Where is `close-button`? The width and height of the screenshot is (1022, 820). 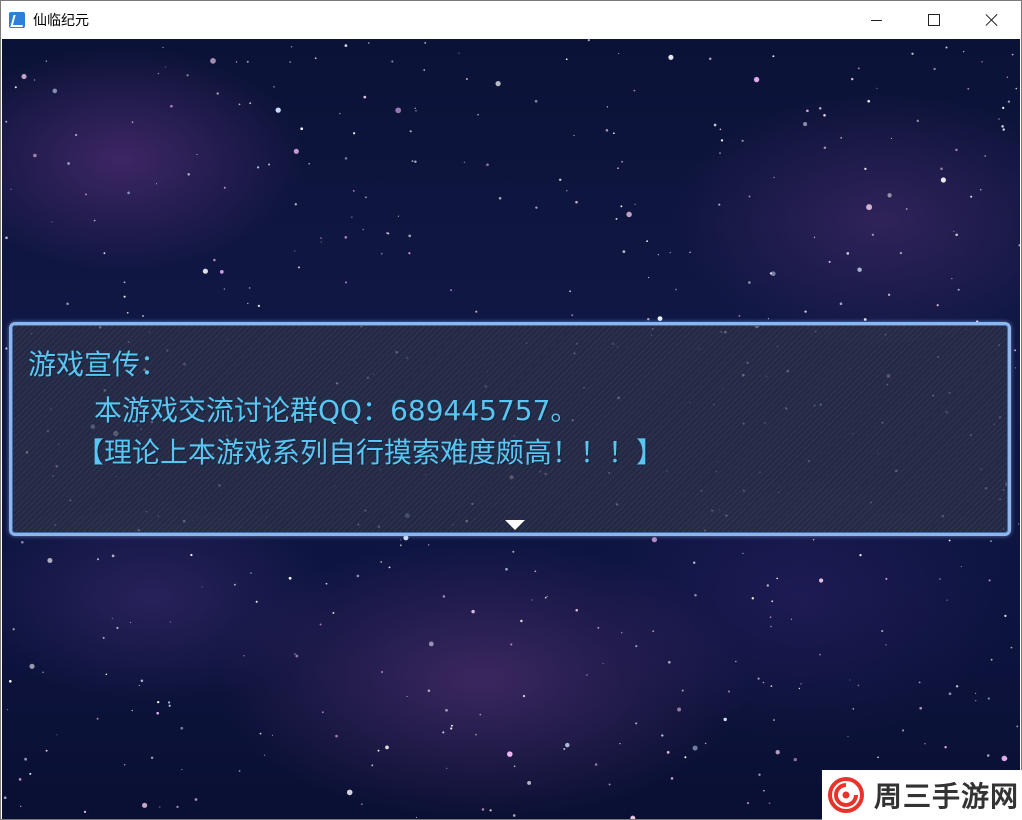 close-button is located at coordinates (992, 20).